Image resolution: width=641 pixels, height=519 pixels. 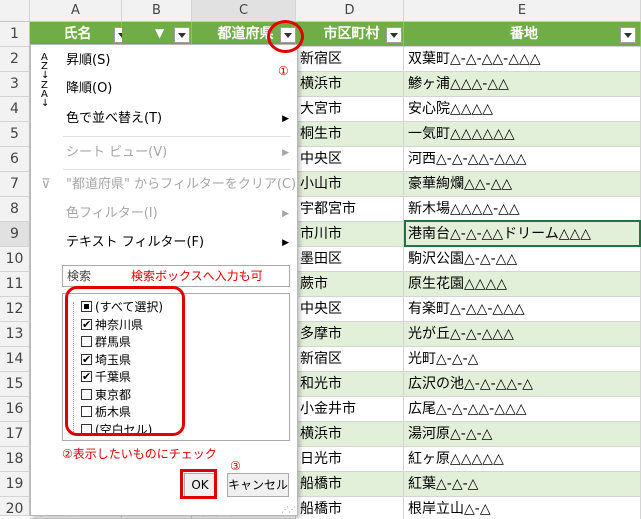 I want to click on annotation-step2: ②表示したいものにチェック, so click(x=139, y=454).